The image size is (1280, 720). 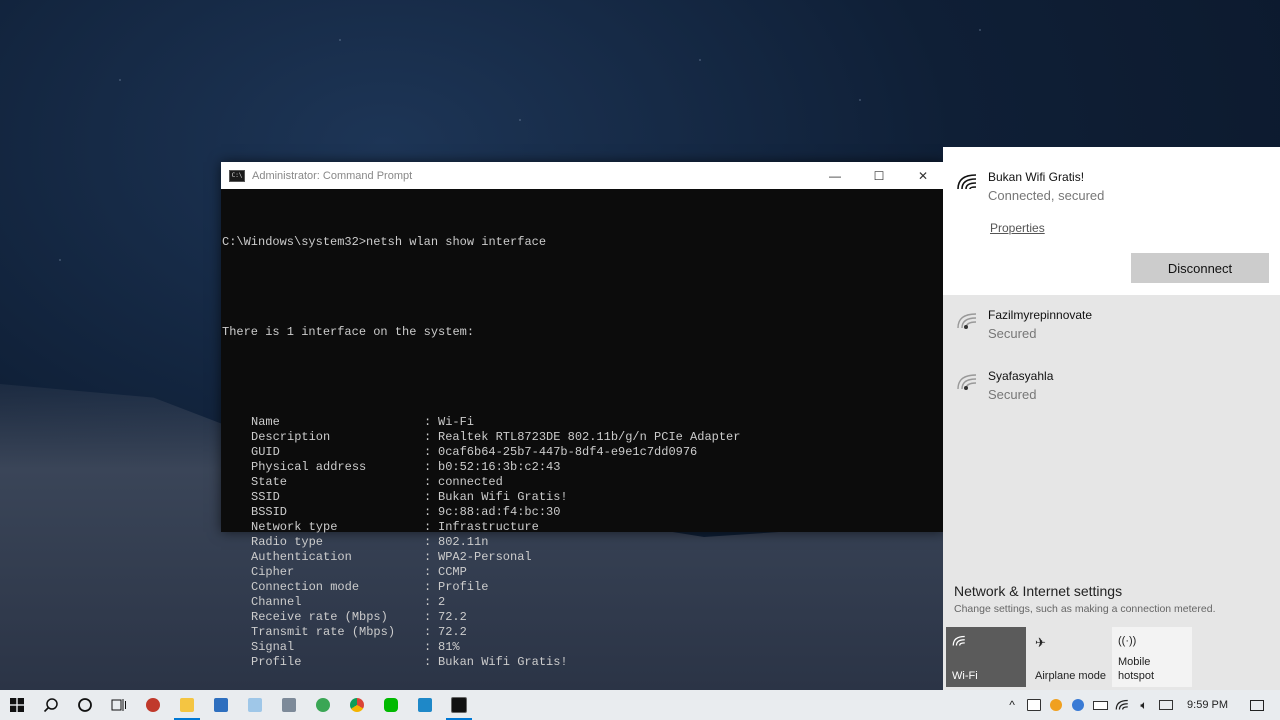 I want to click on cmd-interface-row: Transmit rate (Mbps):72.2, so click(x=583, y=632).